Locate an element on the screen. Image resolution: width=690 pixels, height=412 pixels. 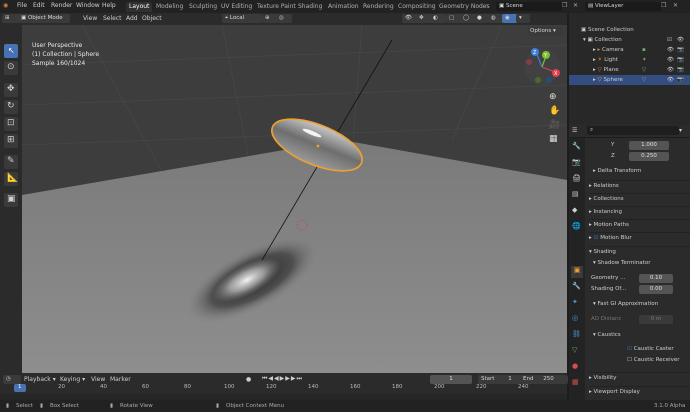
camera-view-icon: 🎥 is located at coordinates (554, 125).